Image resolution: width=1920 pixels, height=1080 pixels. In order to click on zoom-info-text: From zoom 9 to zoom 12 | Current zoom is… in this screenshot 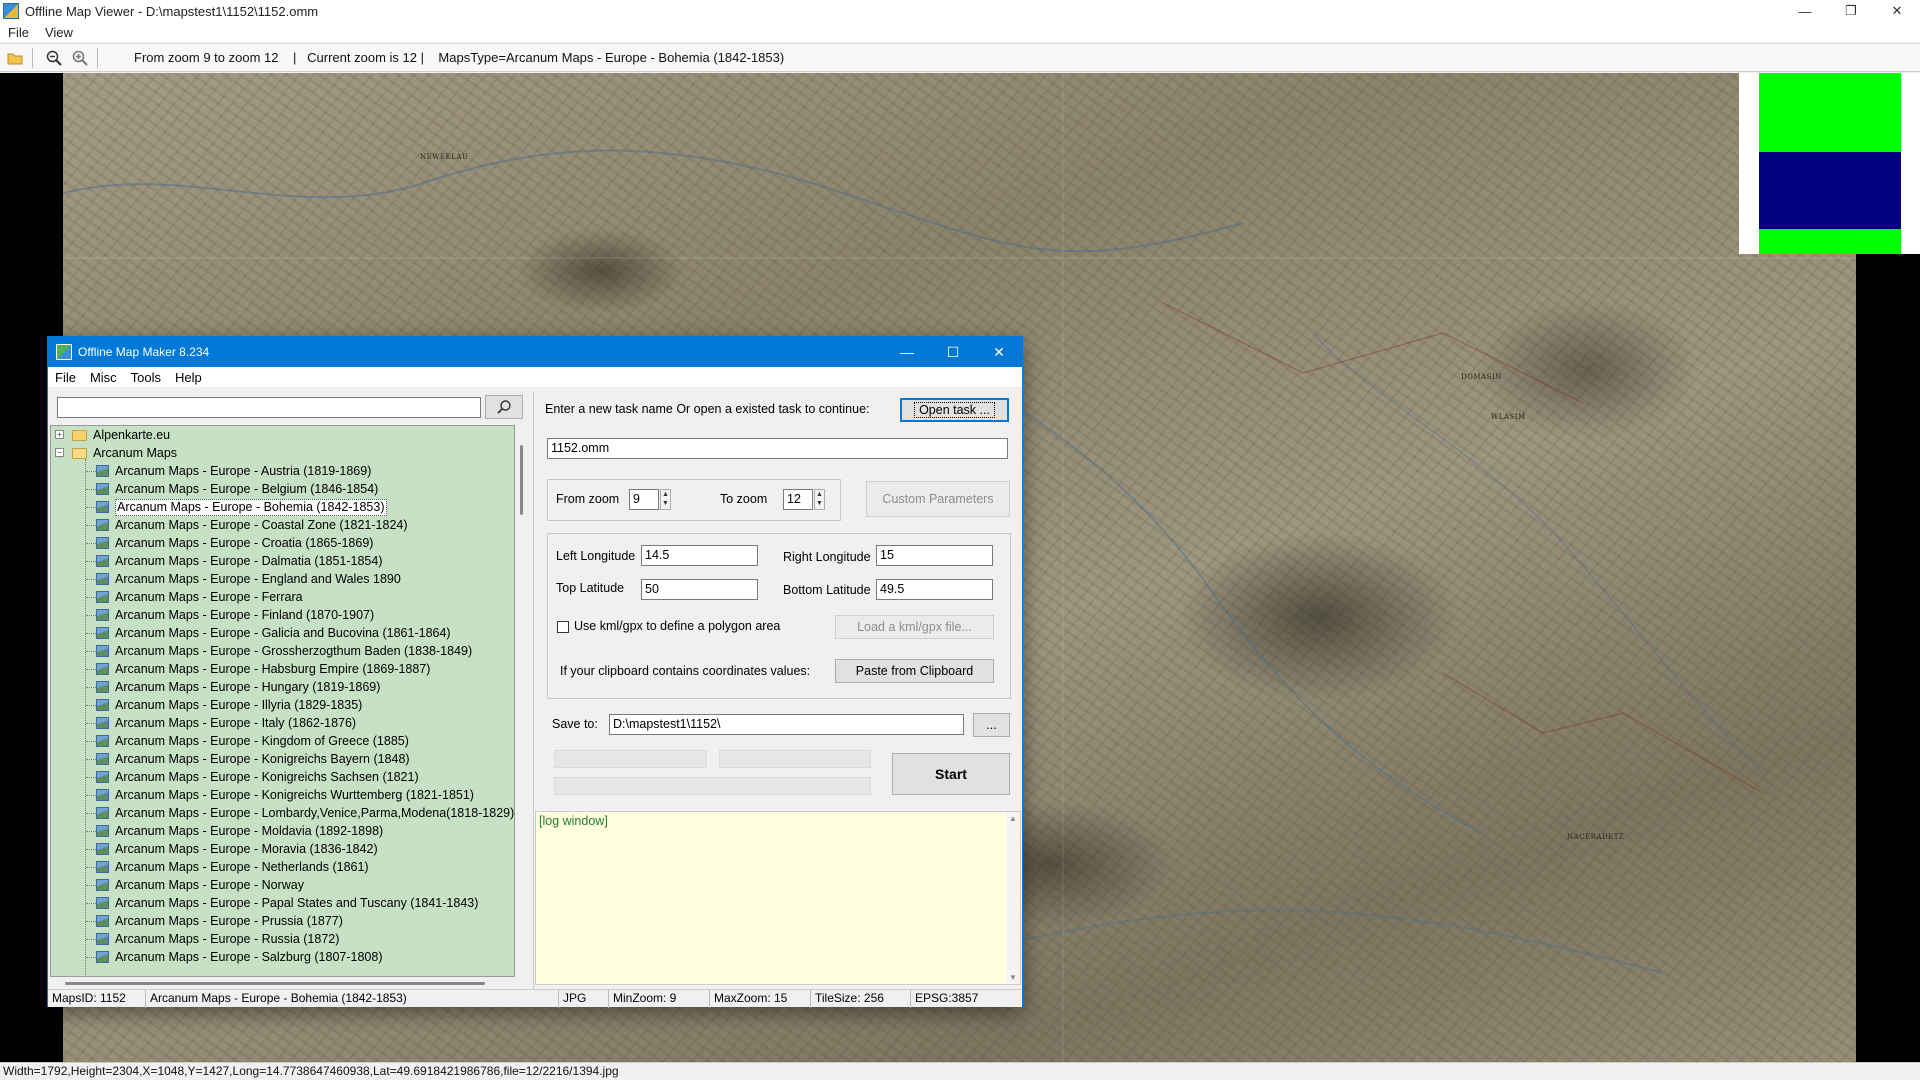, I will do `click(459, 57)`.